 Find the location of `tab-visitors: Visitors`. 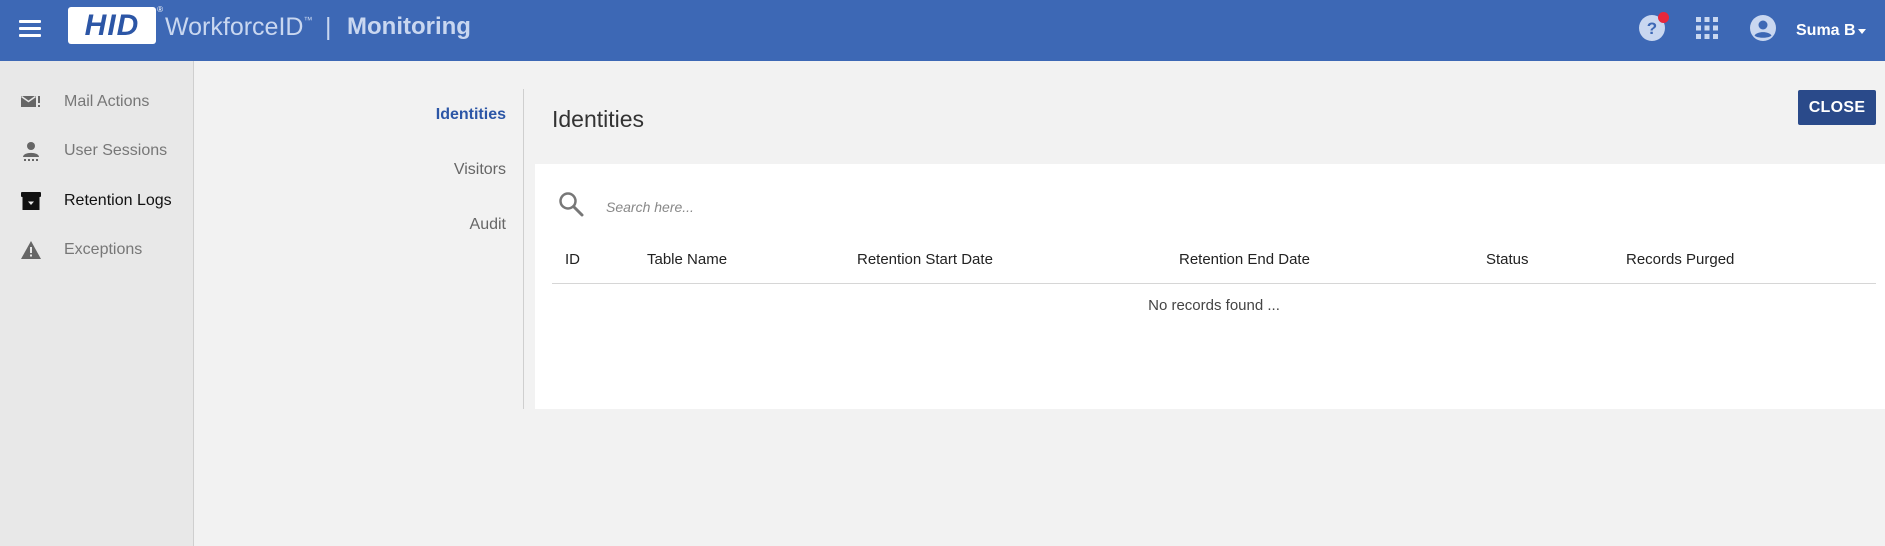

tab-visitors: Visitors is located at coordinates (480, 170).